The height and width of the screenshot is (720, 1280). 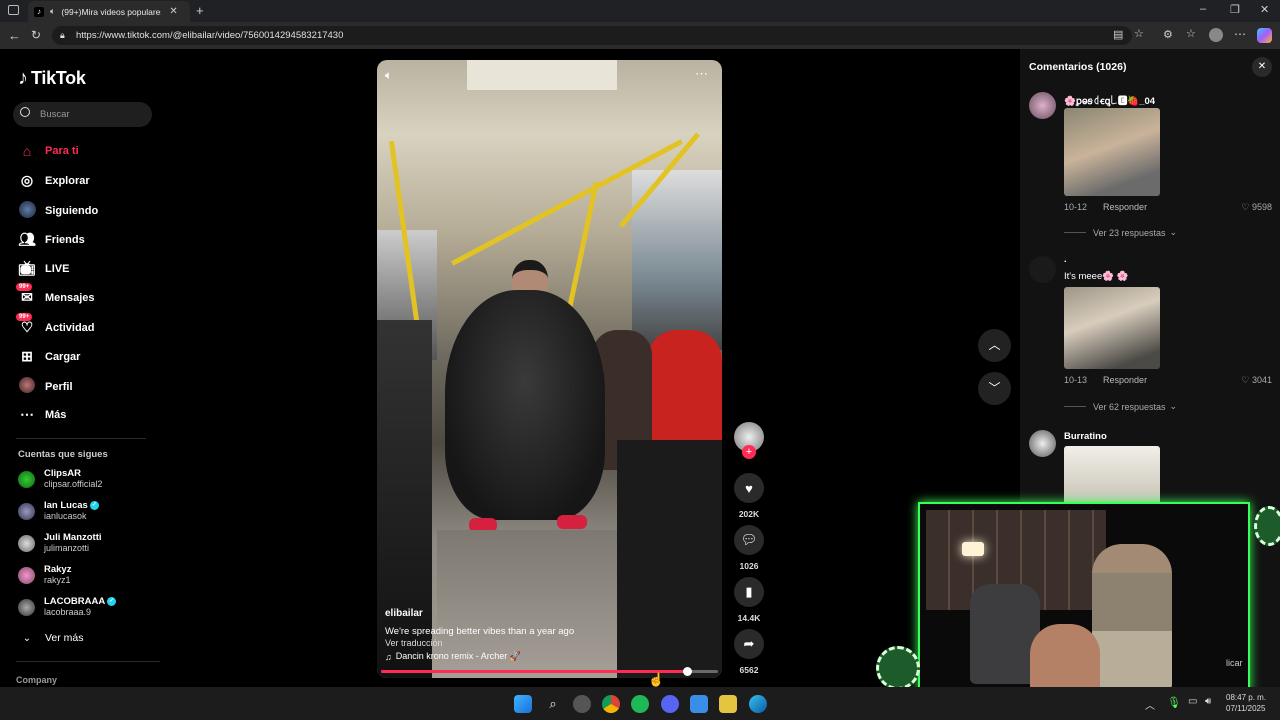 What do you see at coordinates (43, 268) in the screenshot?
I see `nav-live: 📺︎ LIVE` at bounding box center [43, 268].